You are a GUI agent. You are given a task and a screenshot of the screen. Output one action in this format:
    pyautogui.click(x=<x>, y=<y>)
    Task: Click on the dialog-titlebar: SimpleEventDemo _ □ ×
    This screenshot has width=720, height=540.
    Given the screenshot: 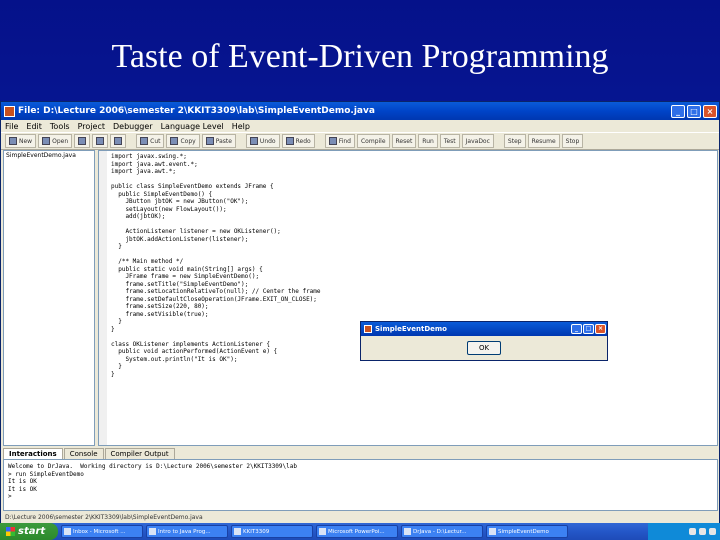 What is the action you would take?
    pyautogui.click(x=484, y=329)
    